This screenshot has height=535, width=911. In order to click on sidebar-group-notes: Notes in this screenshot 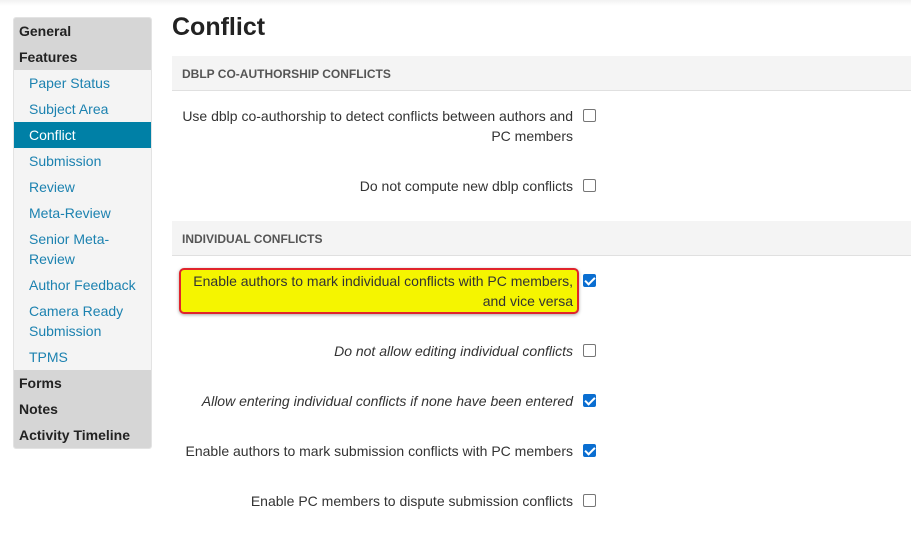, I will do `click(82, 409)`.